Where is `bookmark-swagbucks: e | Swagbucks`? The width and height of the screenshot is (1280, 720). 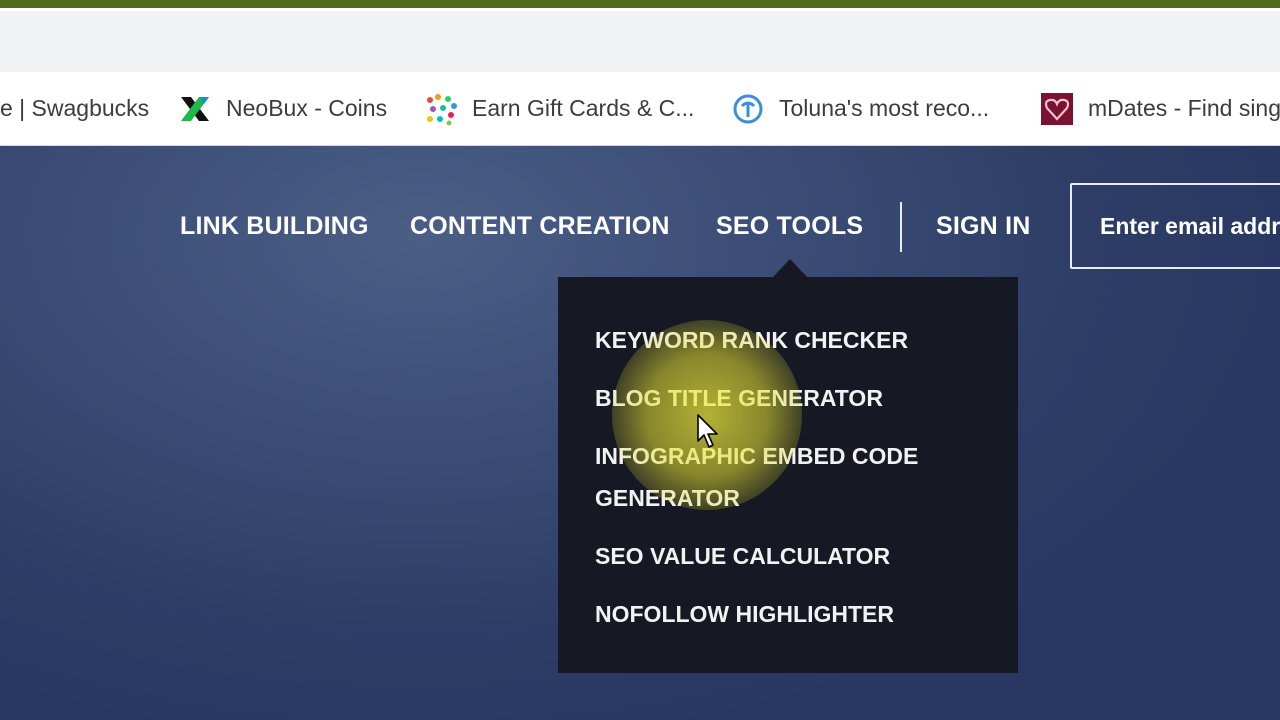
bookmark-swagbucks: e | Swagbucks is located at coordinates (74, 108).